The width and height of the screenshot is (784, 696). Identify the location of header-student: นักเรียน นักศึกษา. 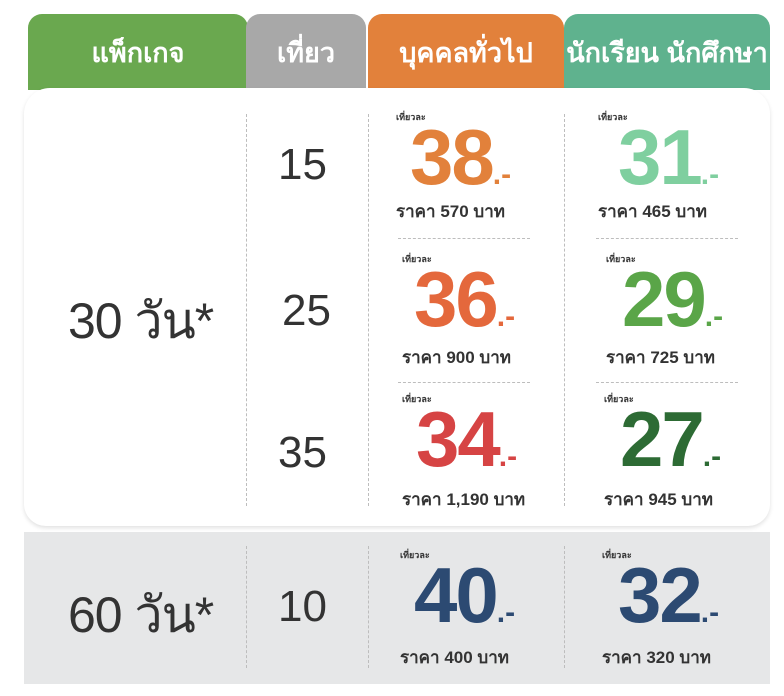
(667, 52).